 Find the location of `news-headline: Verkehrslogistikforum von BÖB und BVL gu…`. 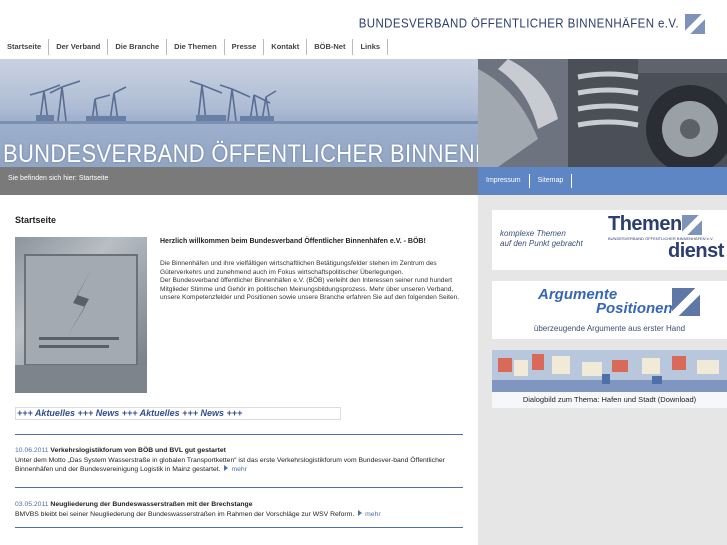

news-headline: Verkehrslogistikforum von BÖB und BVL gu… is located at coordinates (138, 450).